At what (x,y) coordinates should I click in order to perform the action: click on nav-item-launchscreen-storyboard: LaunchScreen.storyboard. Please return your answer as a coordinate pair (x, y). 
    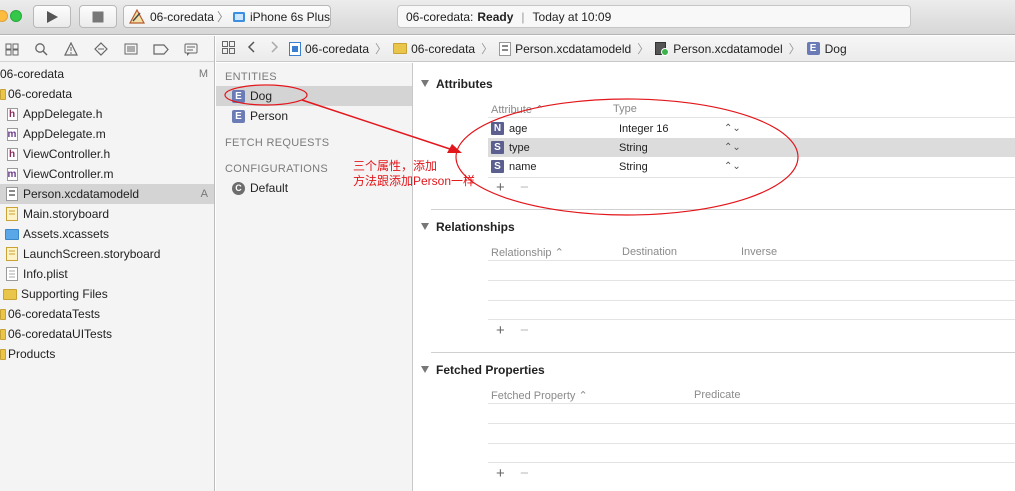
    Looking at the image, I should click on (107, 254).